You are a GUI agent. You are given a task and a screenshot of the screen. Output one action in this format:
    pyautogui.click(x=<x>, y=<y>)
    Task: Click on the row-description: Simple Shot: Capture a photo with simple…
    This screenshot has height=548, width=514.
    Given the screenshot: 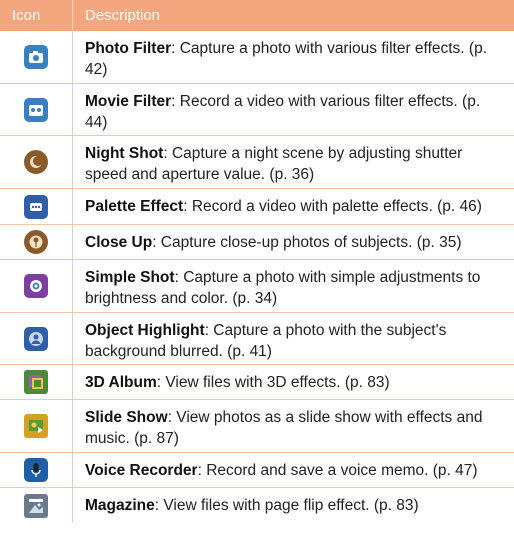 What is the action you would take?
    pyautogui.click(x=283, y=288)
    